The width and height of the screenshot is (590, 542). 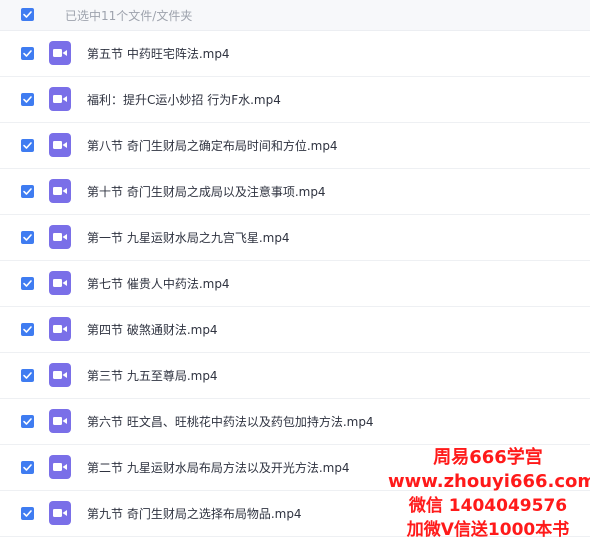 What do you see at coordinates (488, 457) in the screenshot?
I see `watermark-line: 周易666学宫` at bounding box center [488, 457].